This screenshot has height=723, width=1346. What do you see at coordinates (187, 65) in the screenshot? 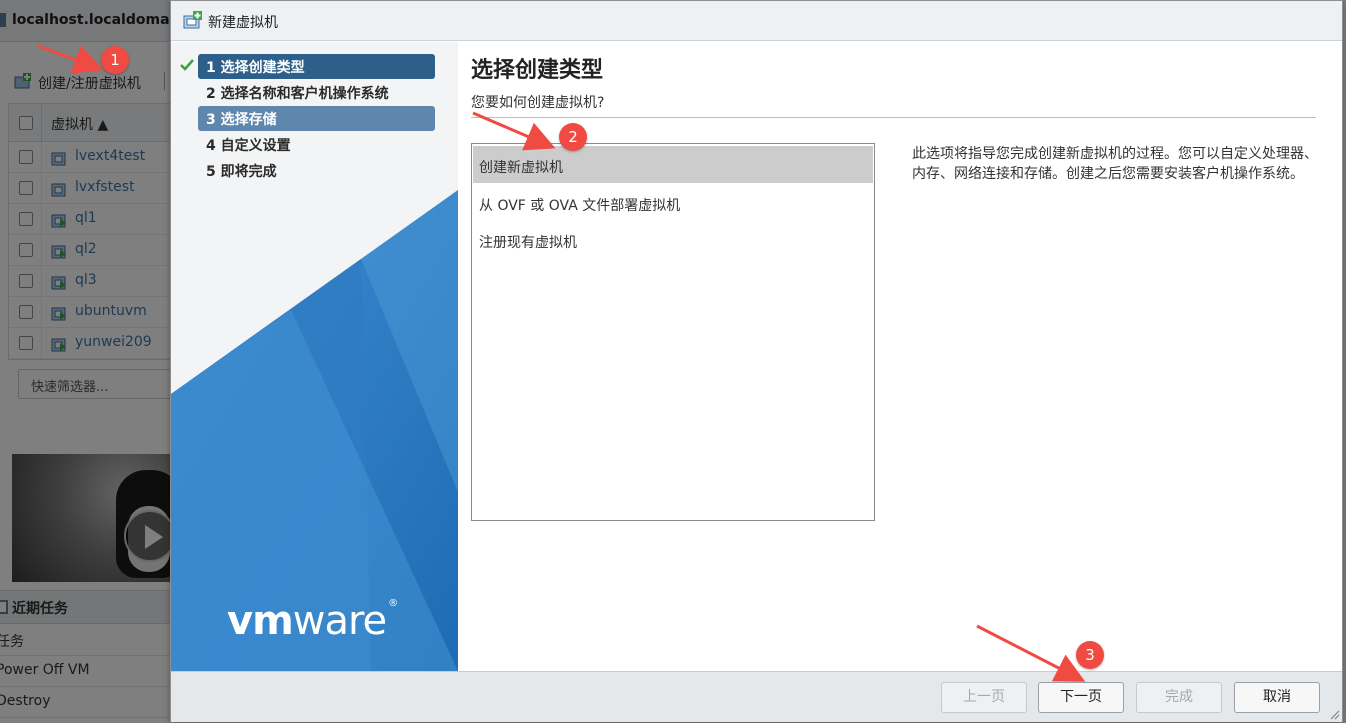
I see `step-complete-check-icon` at bounding box center [187, 65].